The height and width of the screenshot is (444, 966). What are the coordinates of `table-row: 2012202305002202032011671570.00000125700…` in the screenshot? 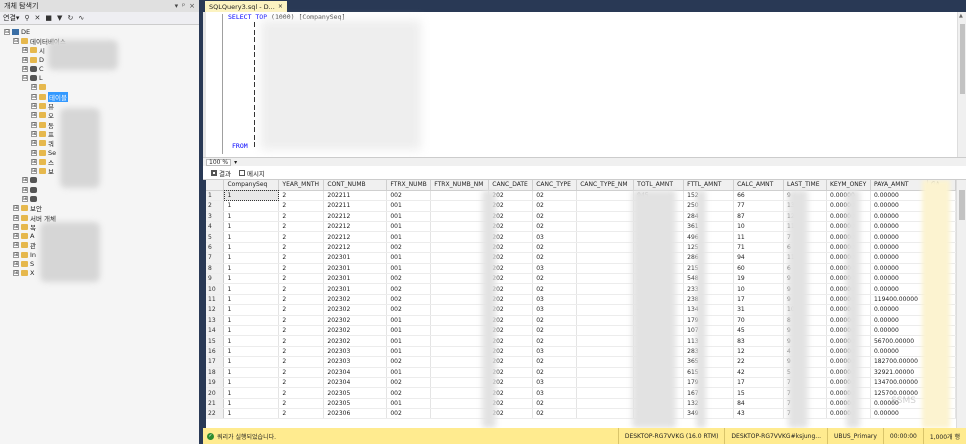 It's located at (581, 393).